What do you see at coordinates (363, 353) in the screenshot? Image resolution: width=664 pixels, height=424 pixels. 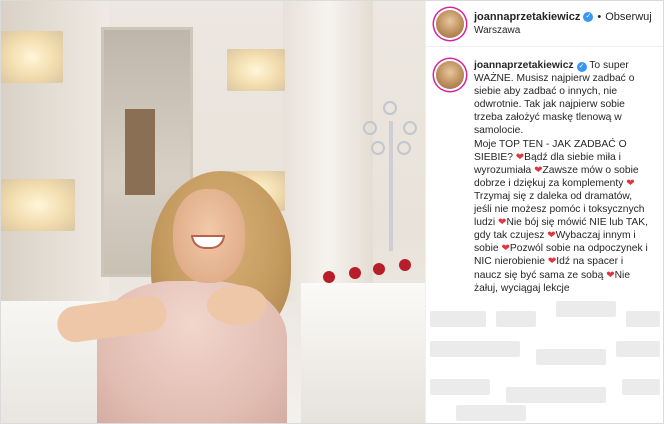 I see `bathtub` at bounding box center [363, 353].